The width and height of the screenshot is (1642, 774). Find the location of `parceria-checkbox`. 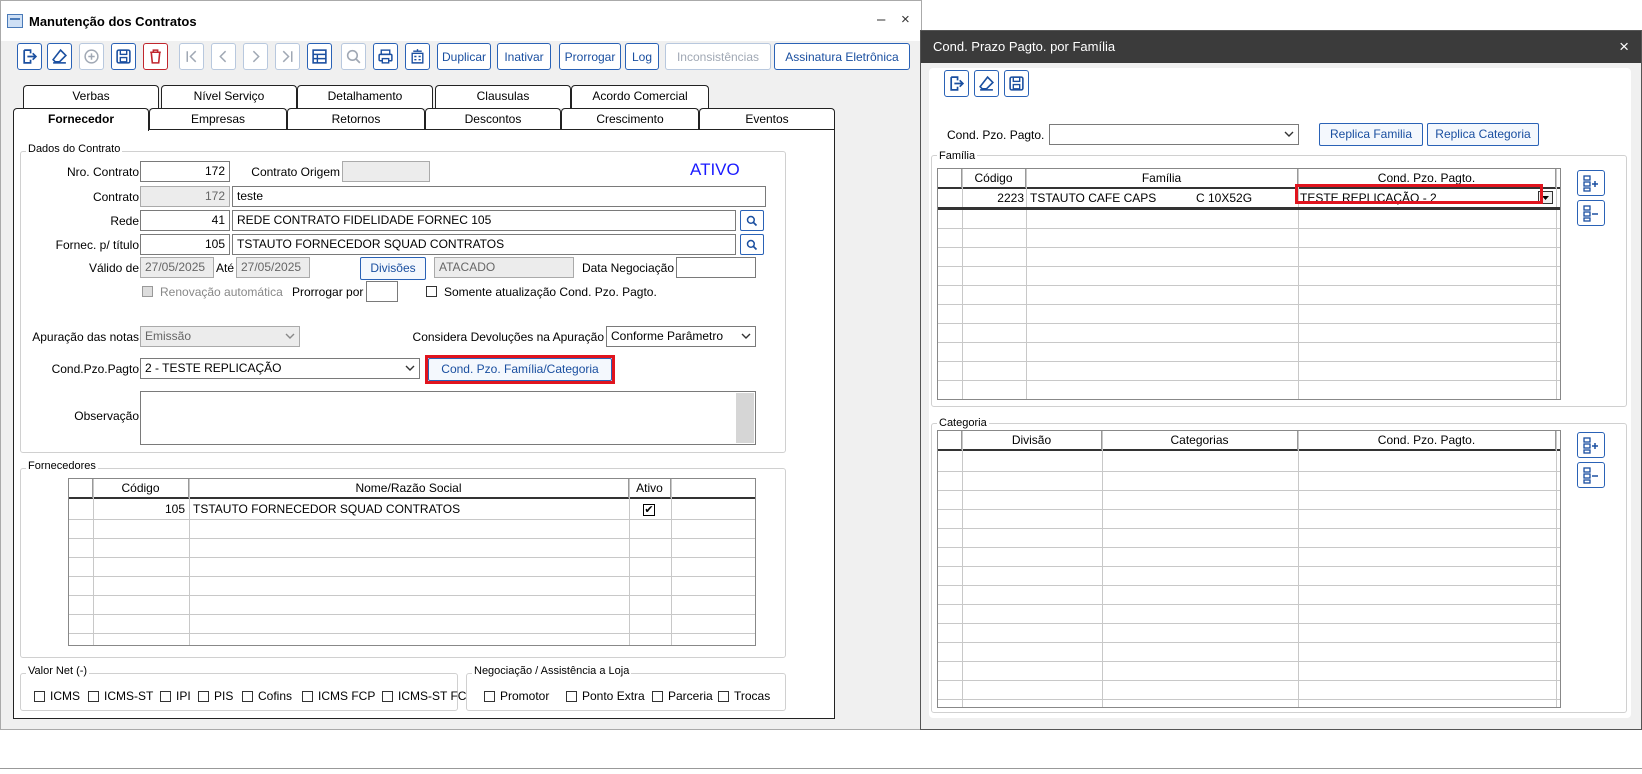

parceria-checkbox is located at coordinates (657, 696).